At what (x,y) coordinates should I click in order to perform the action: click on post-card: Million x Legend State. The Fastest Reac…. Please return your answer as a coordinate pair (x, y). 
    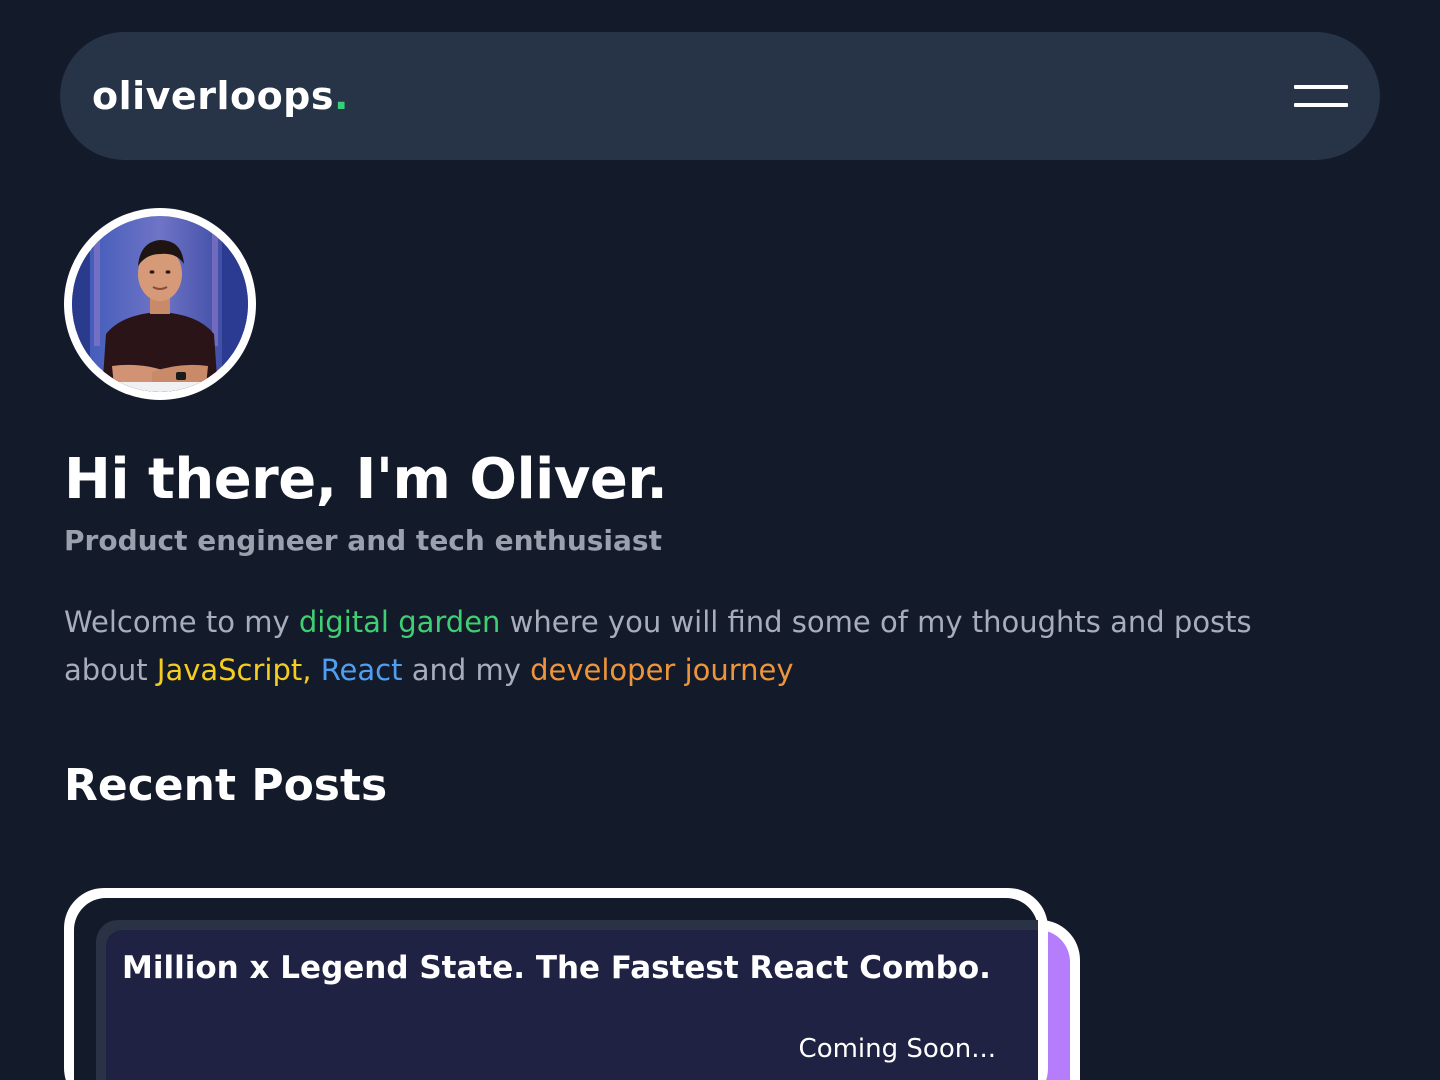
    Looking at the image, I should click on (556, 984).